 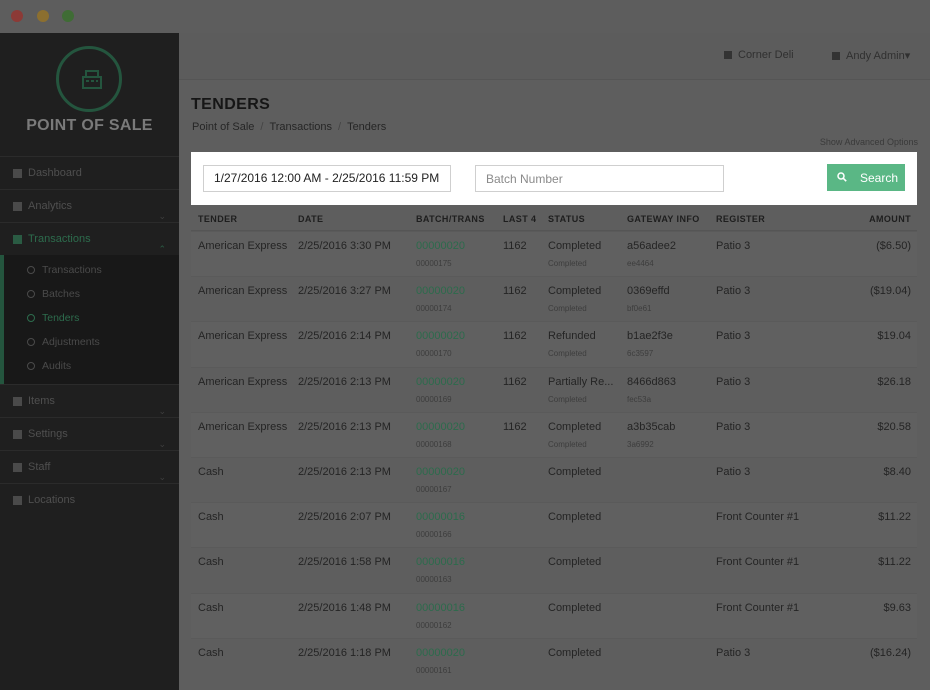 I want to click on submenu-item-adjustments: Adjustments, so click(x=91, y=342).